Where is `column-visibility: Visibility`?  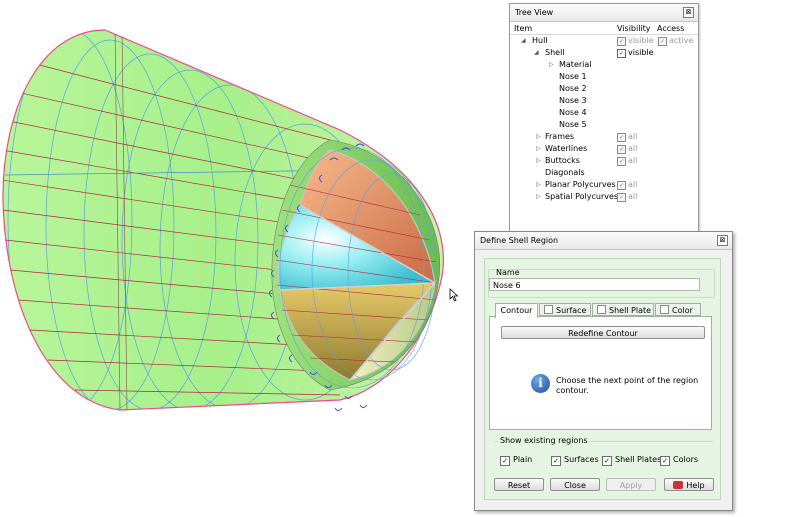 column-visibility: Visibility is located at coordinates (634, 28).